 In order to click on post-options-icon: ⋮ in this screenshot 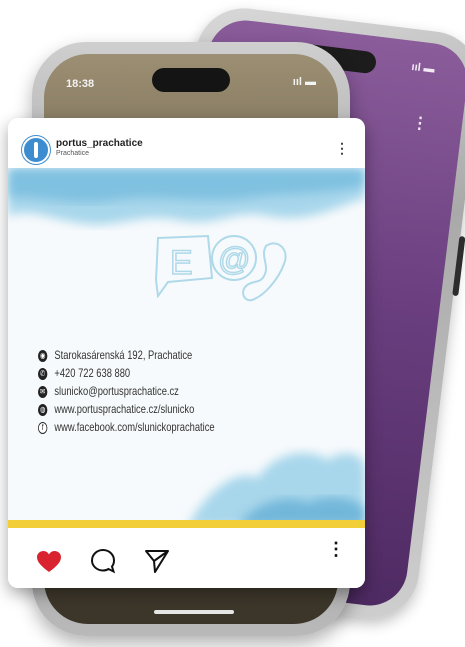, I will do `click(342, 148)`.